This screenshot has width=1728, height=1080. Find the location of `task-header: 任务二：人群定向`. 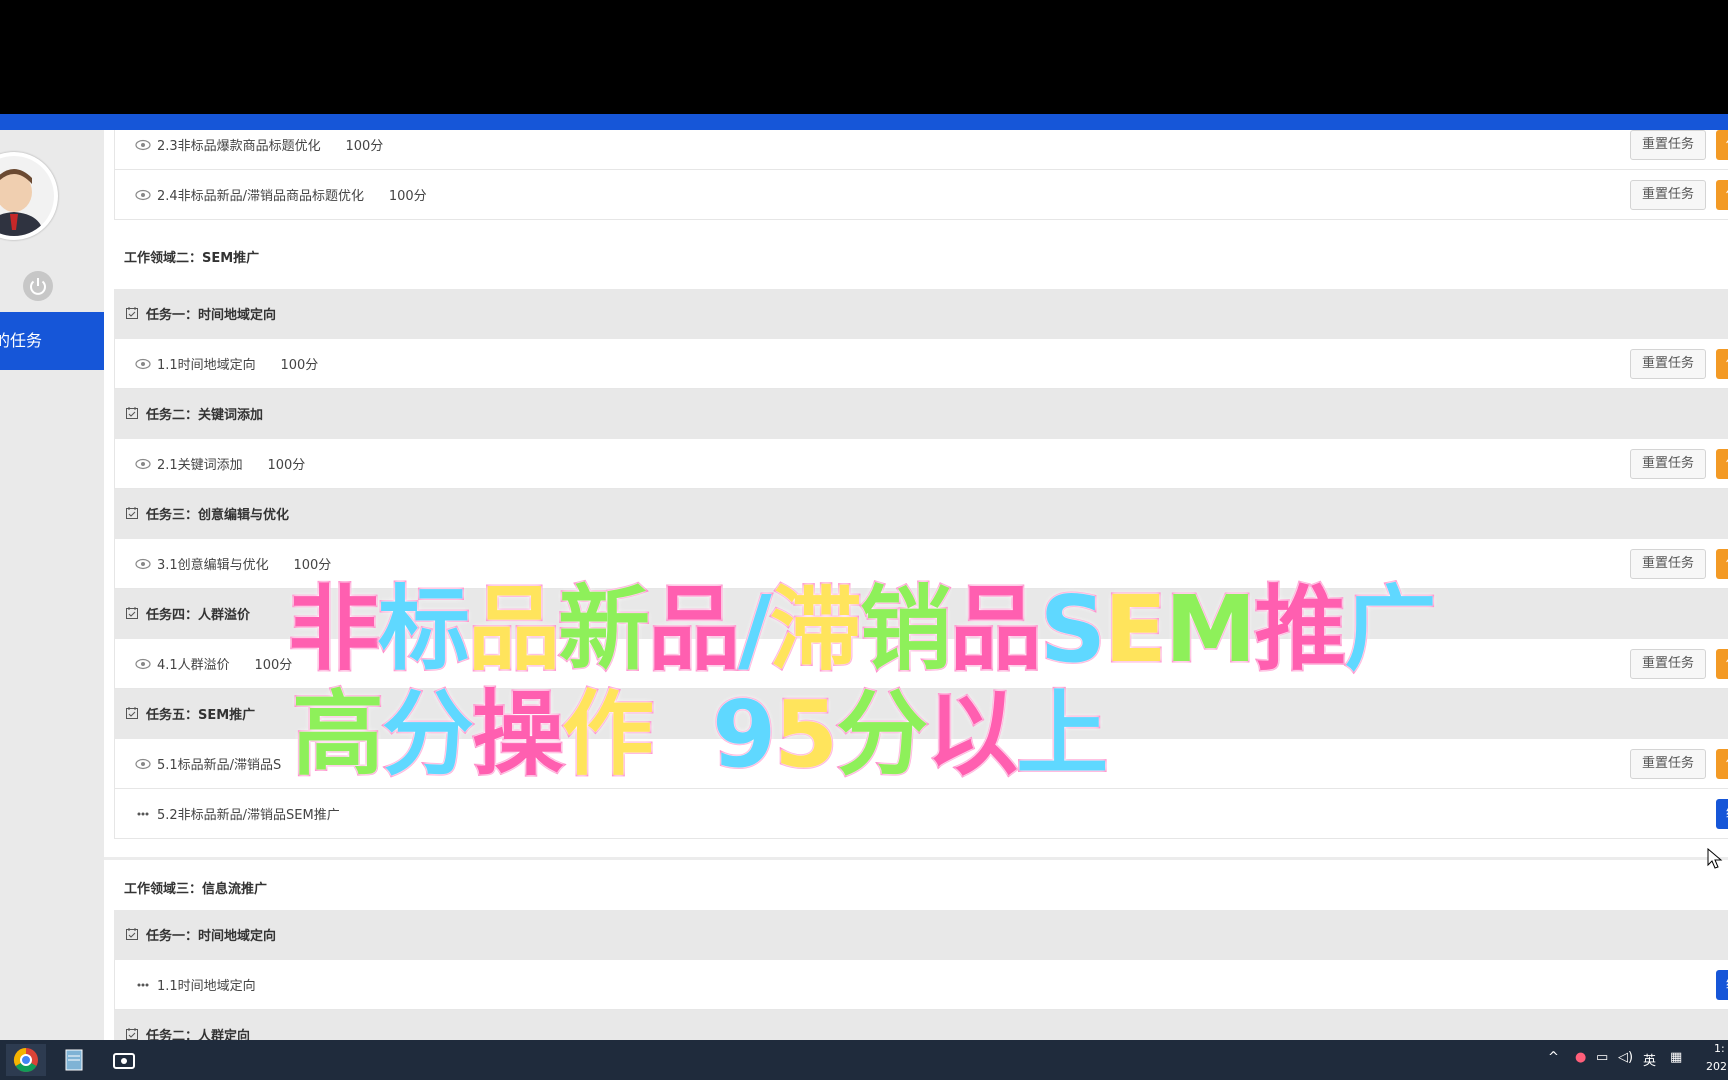

task-header: 任务二：人群定向 is located at coordinates (921, 1025).